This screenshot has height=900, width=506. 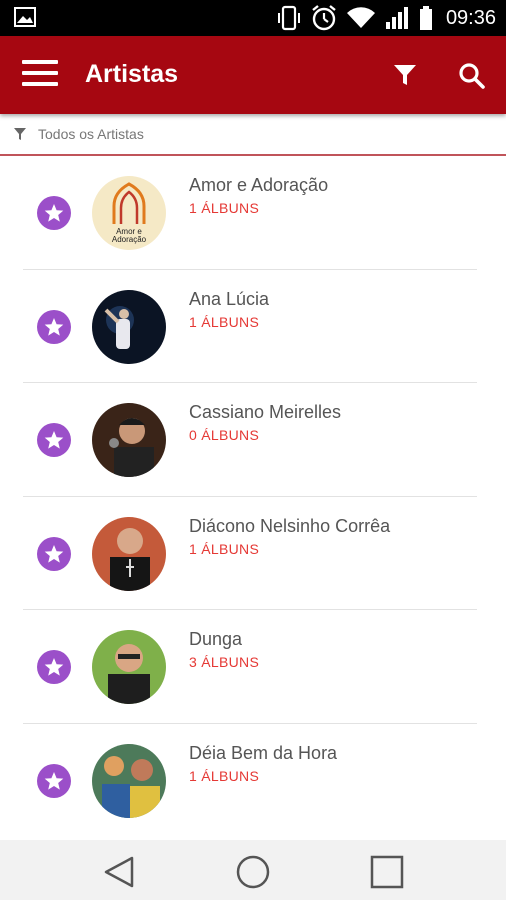 What do you see at coordinates (40, 75) in the screenshot?
I see `menu-button` at bounding box center [40, 75].